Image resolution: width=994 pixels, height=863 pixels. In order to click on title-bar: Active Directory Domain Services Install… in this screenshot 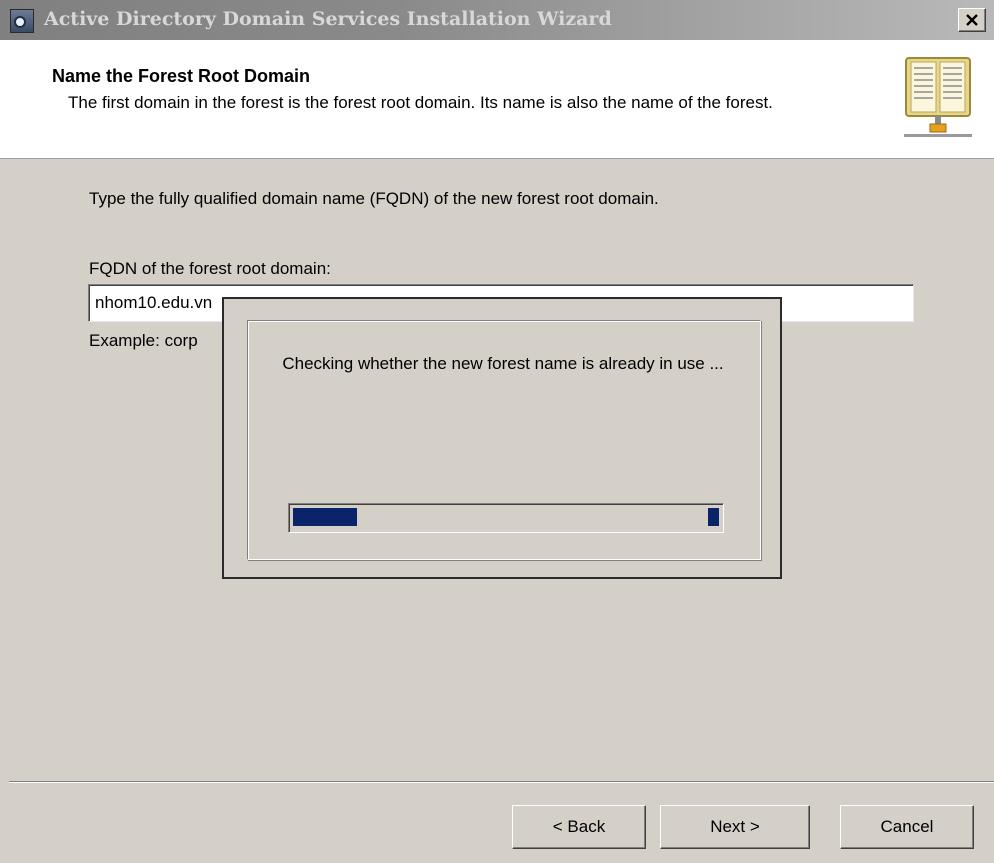, I will do `click(497, 20)`.